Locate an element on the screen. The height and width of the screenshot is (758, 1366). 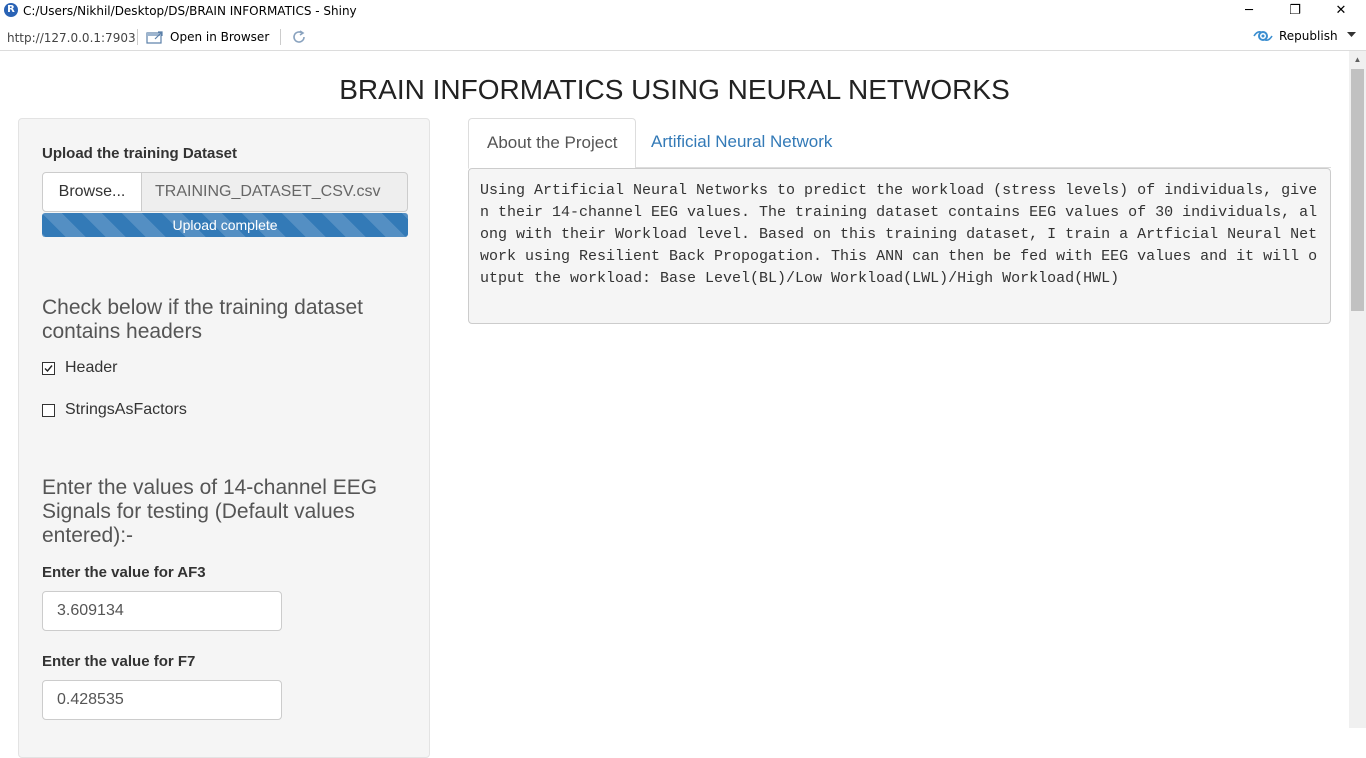
url-display: http://127.0.0.1:7903 is located at coordinates (71, 38).